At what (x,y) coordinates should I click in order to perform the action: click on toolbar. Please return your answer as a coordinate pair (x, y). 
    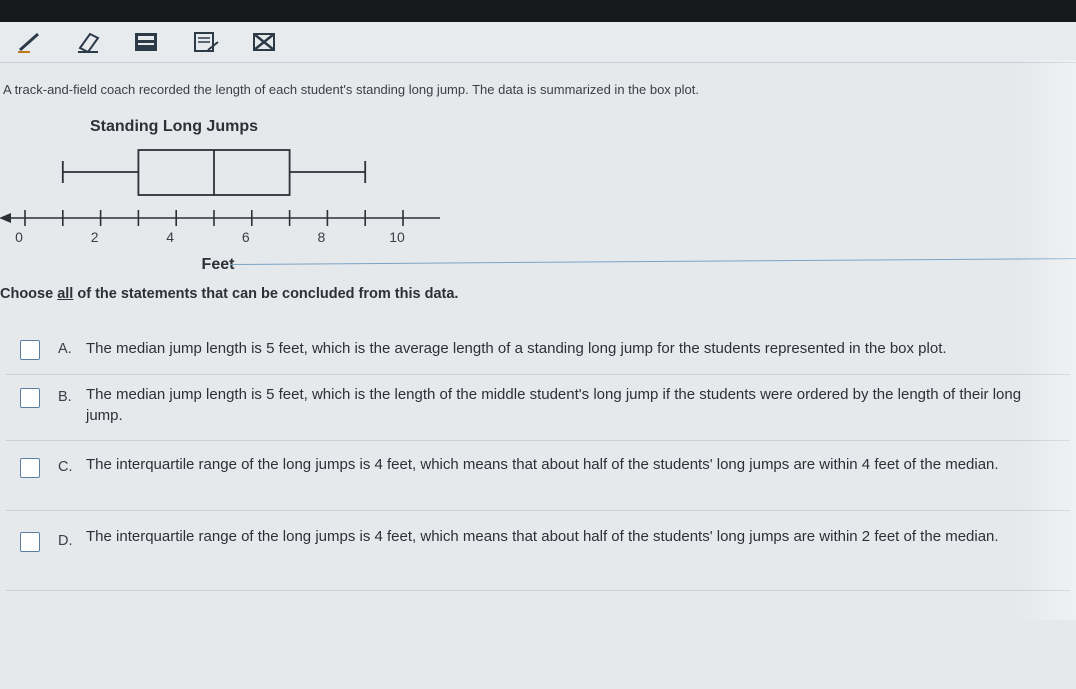
    Looking at the image, I should click on (538, 42).